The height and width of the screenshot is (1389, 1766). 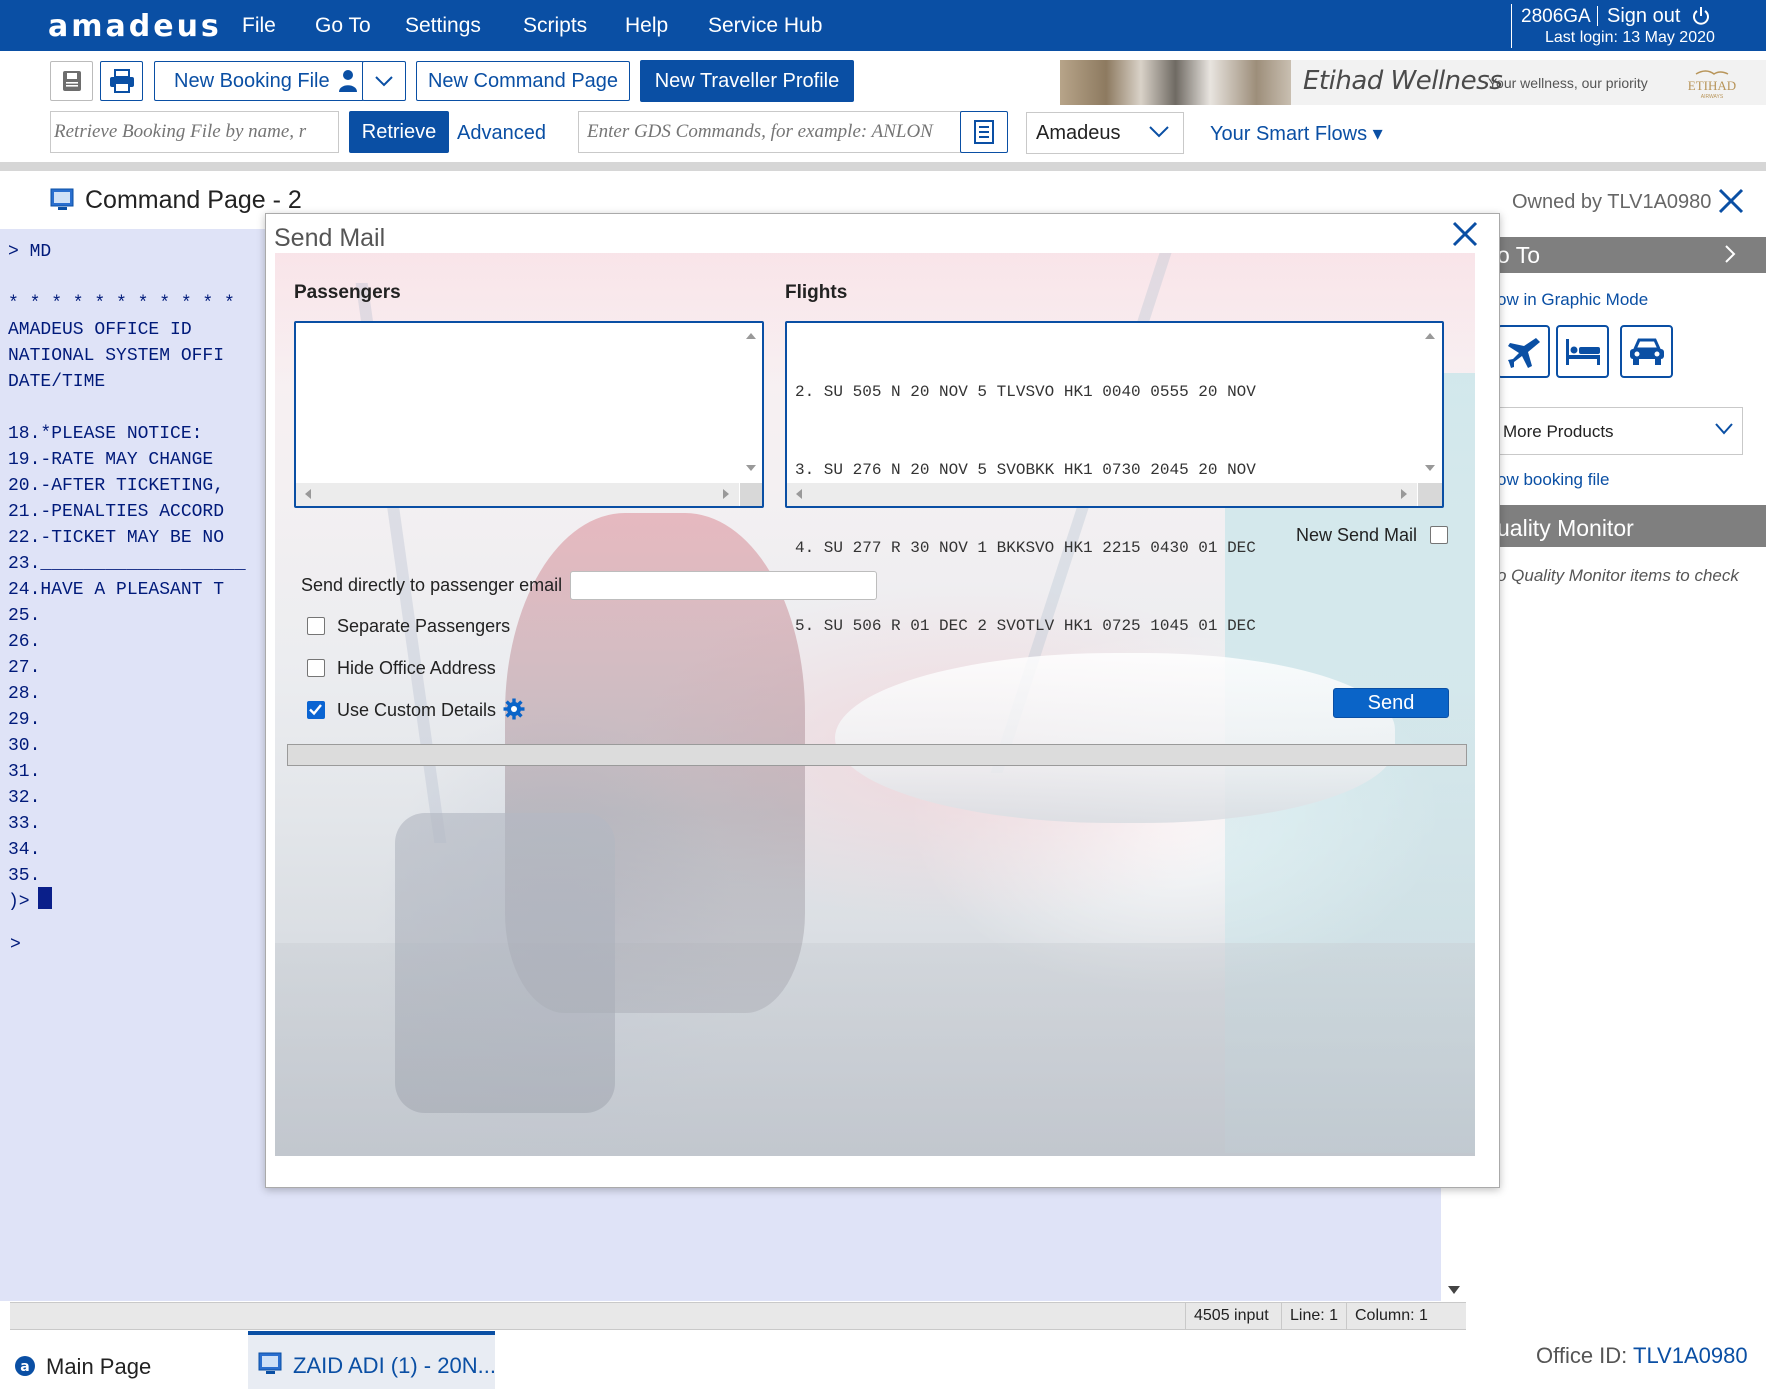 What do you see at coordinates (1391, 703) in the screenshot?
I see `send-button: Send` at bounding box center [1391, 703].